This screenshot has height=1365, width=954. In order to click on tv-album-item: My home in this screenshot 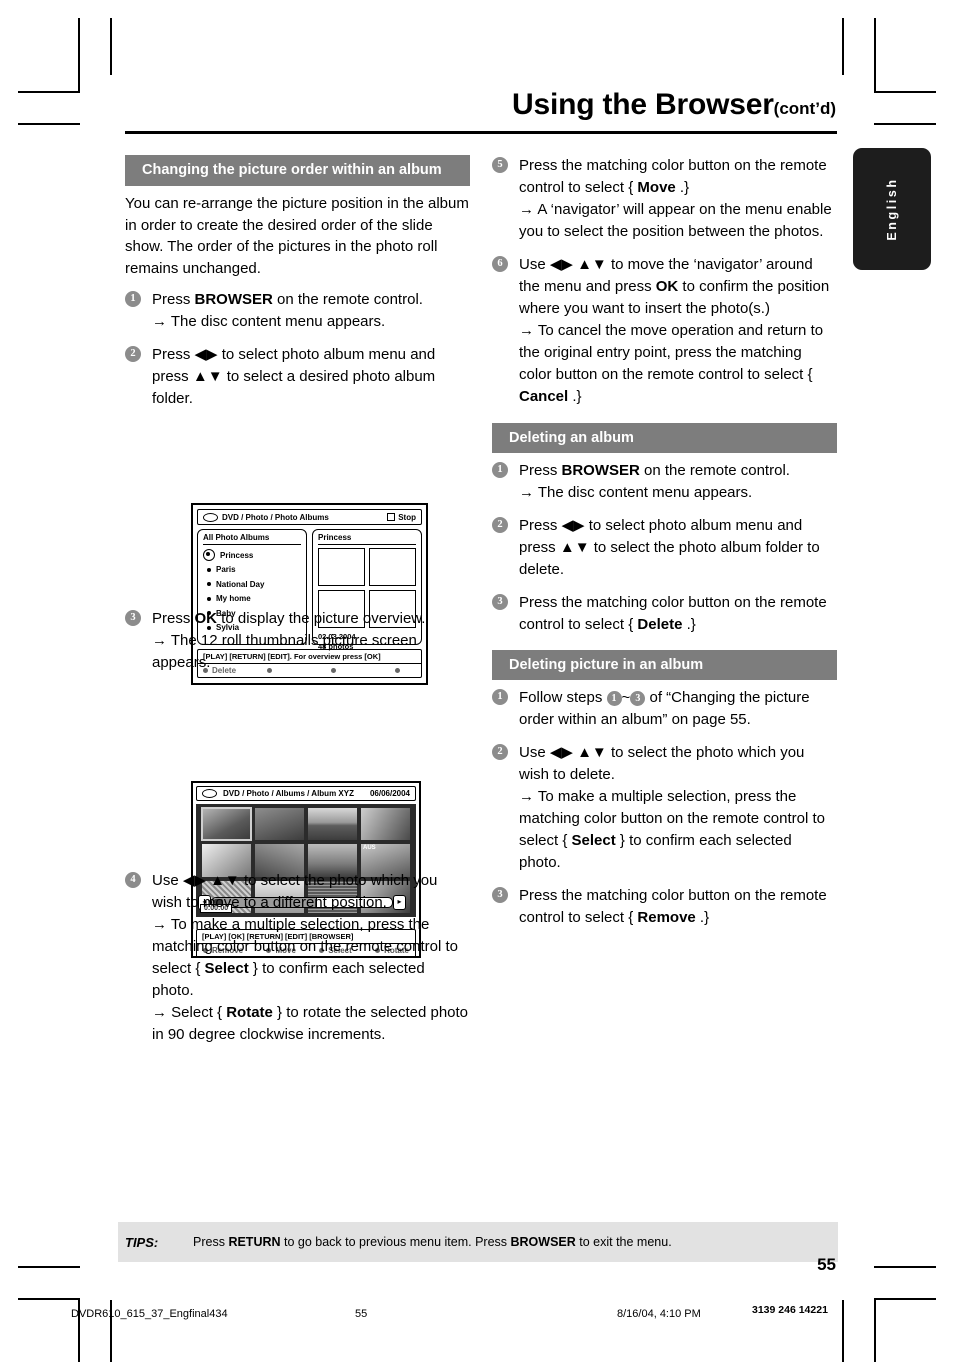, I will do `click(252, 599)`.